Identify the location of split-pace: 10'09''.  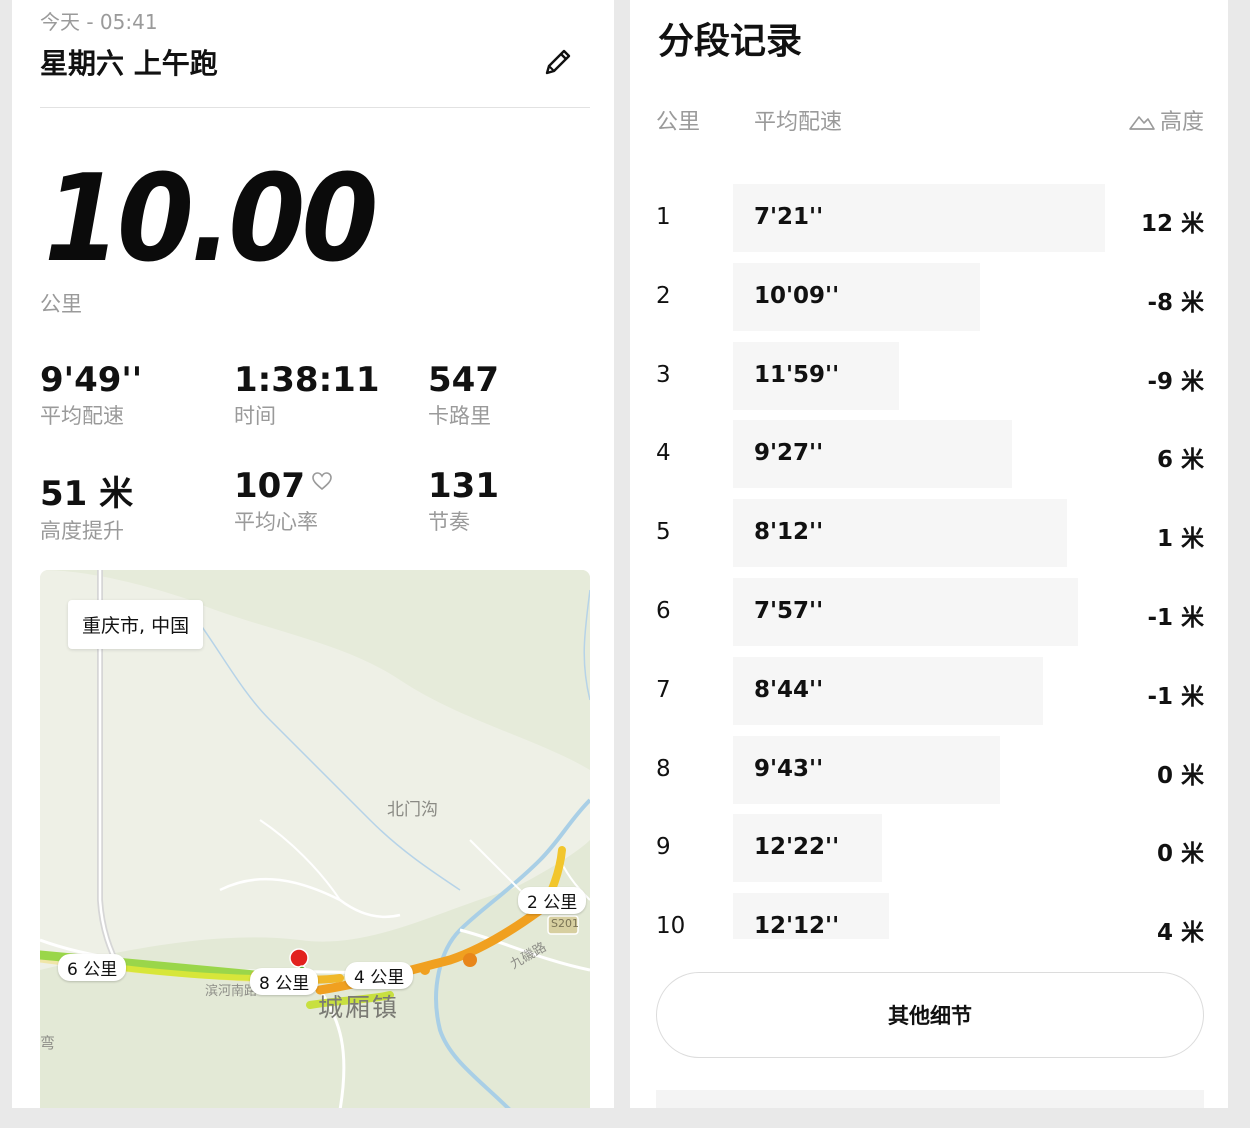
(797, 295).